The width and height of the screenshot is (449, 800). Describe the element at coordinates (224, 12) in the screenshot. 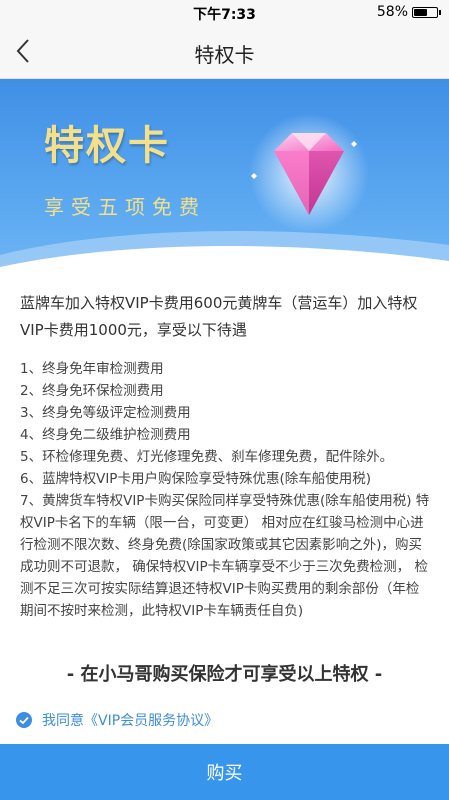

I see `status-bar: 下午7:33 58%` at that location.